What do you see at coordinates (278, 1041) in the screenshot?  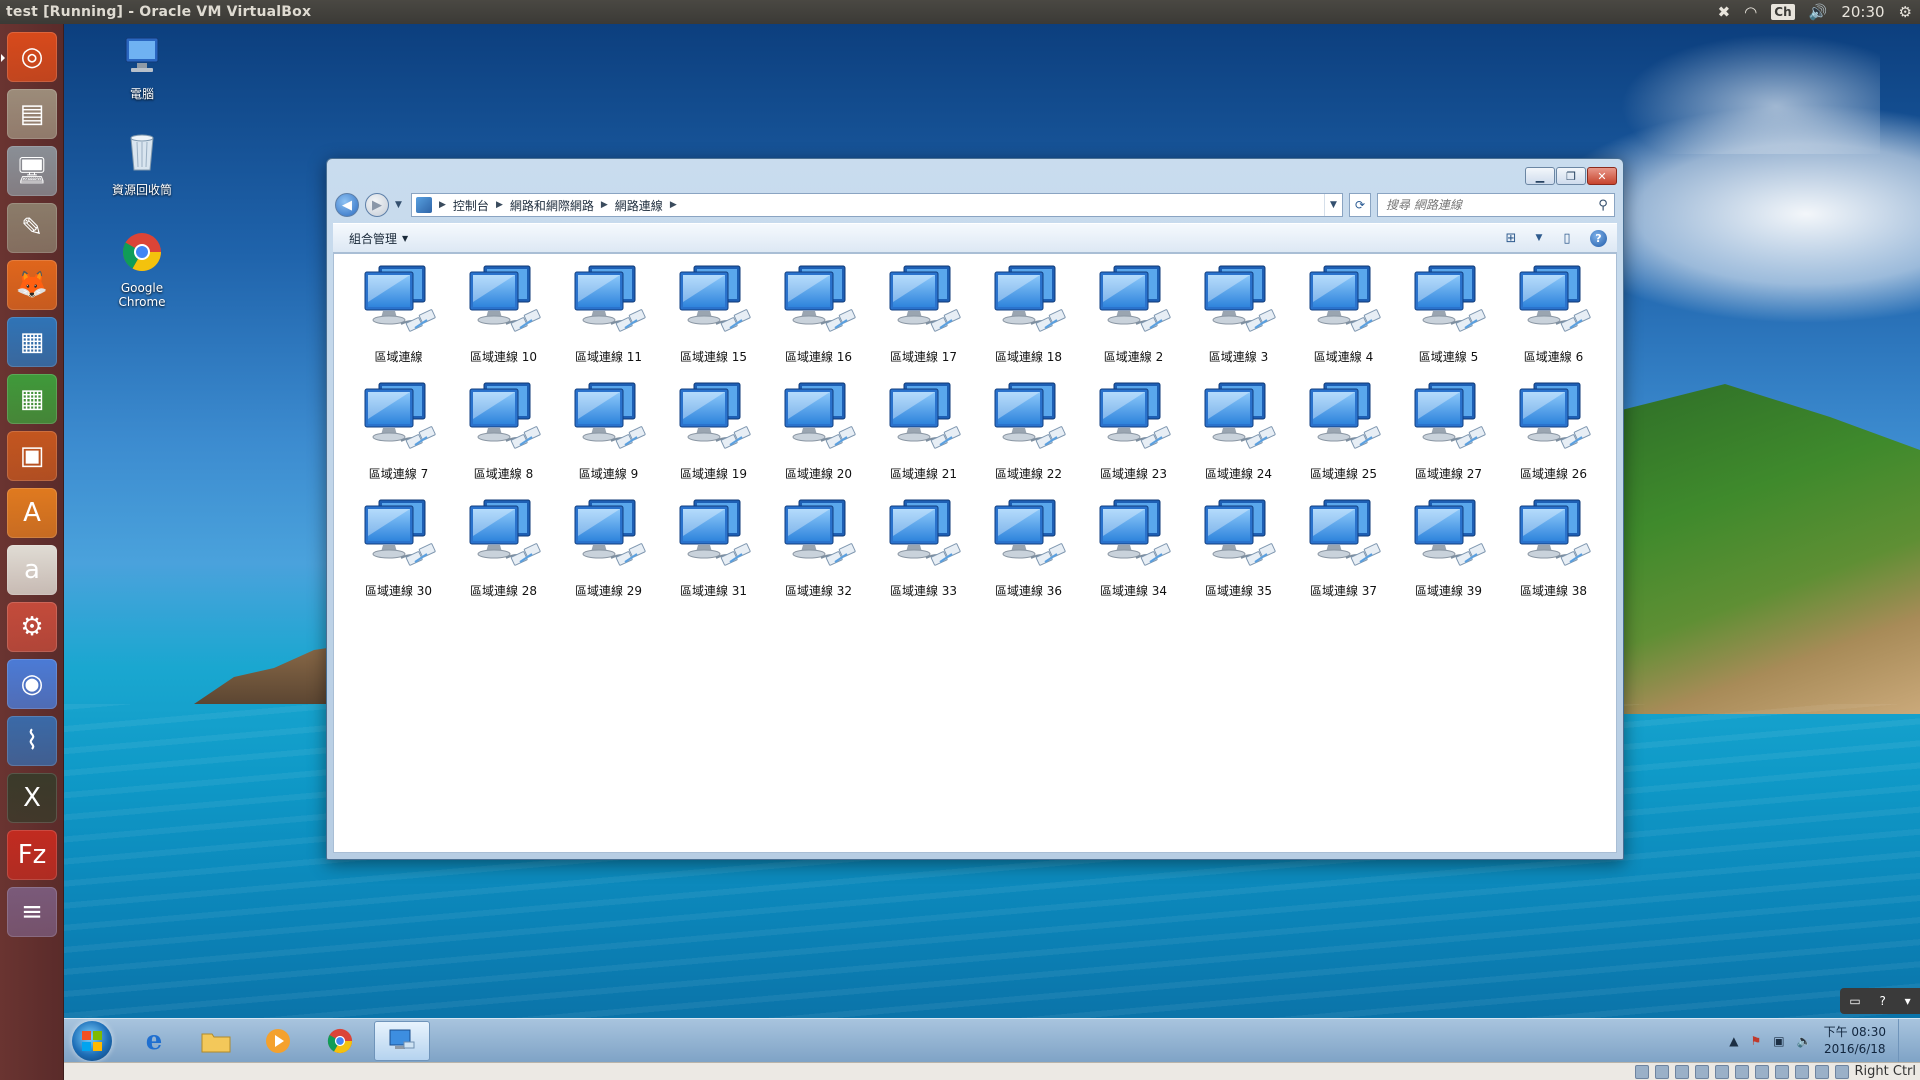 I see `media-player-icon` at bounding box center [278, 1041].